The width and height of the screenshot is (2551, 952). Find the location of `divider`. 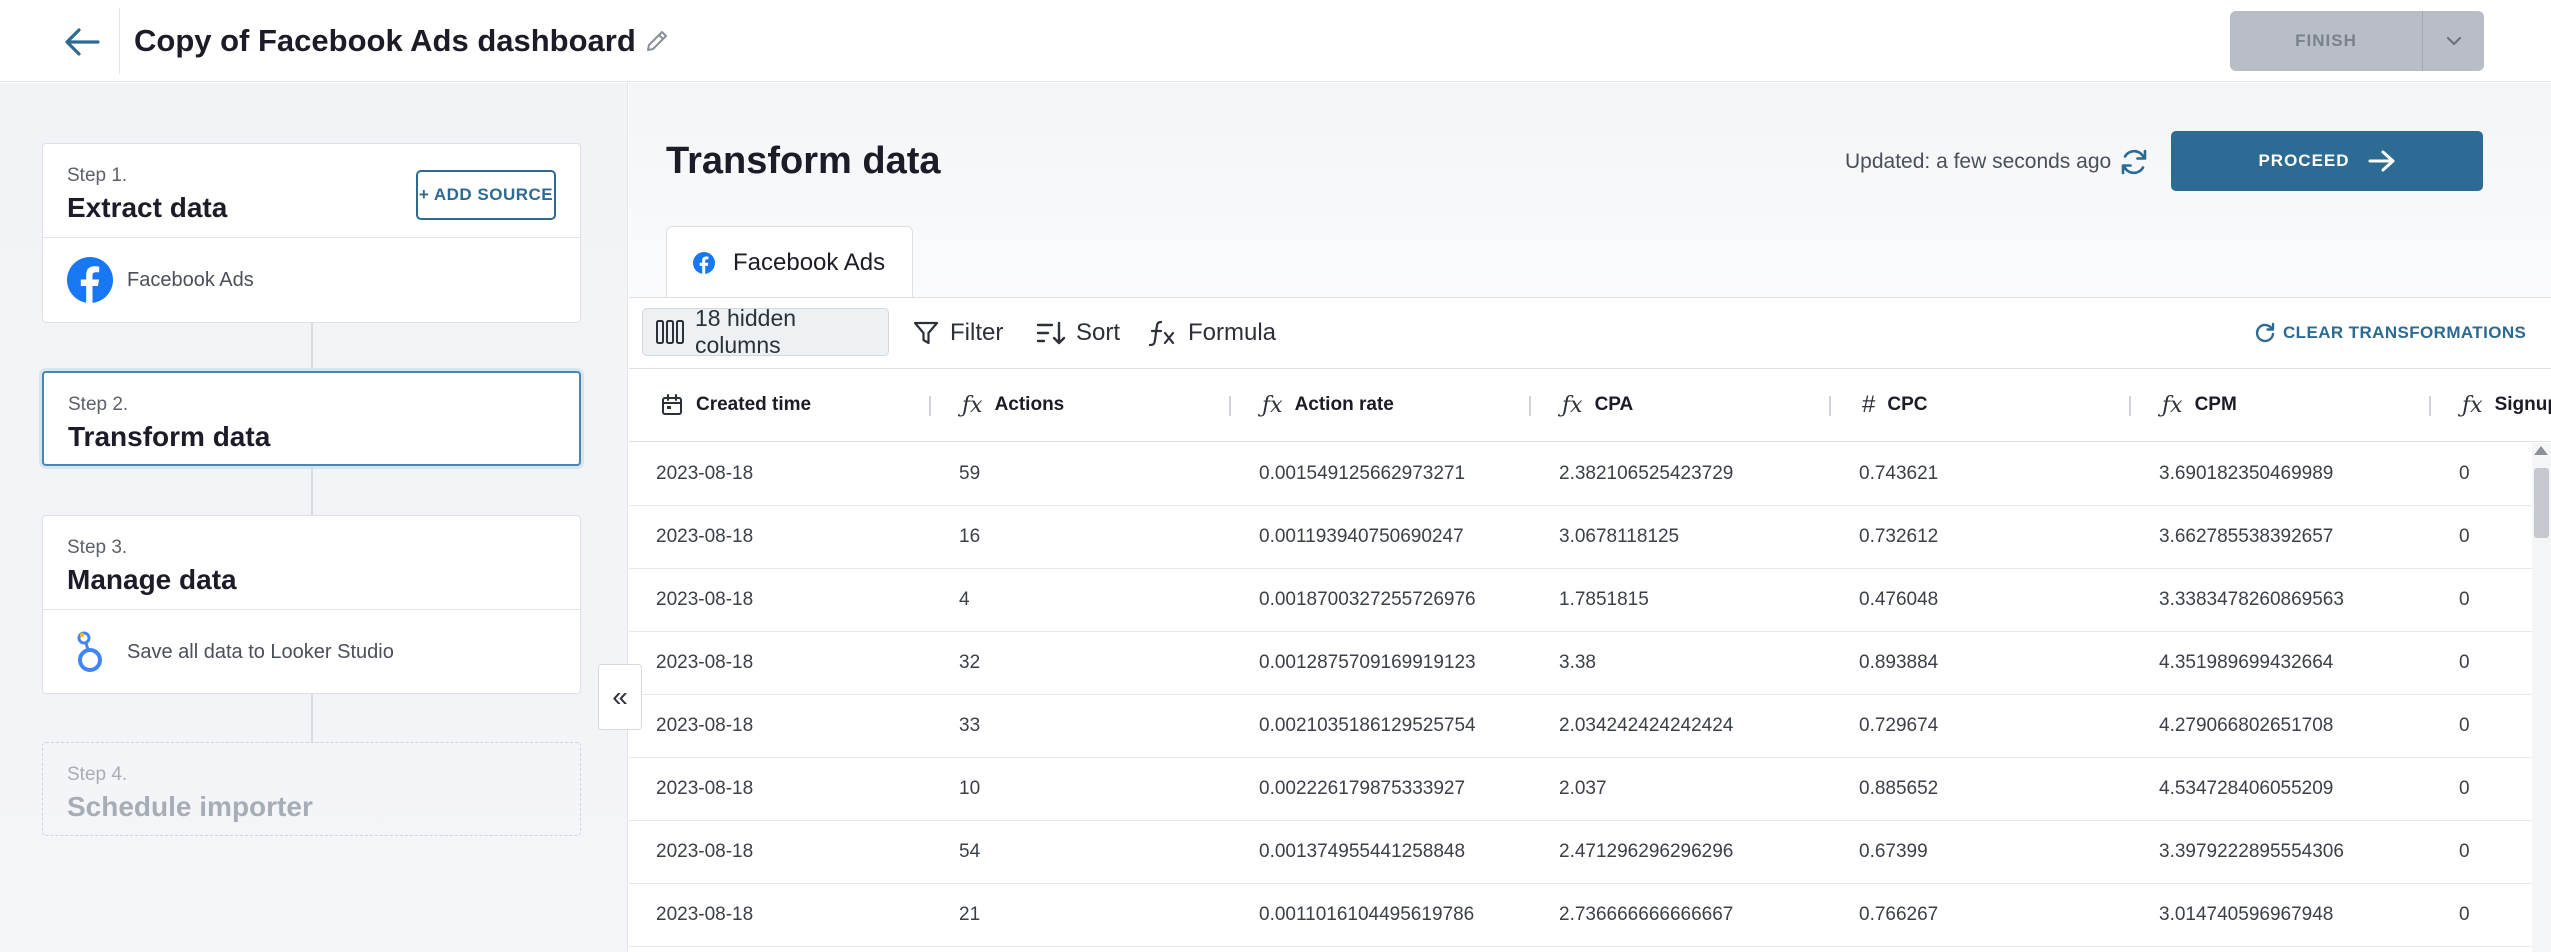

divider is located at coordinates (119, 41).